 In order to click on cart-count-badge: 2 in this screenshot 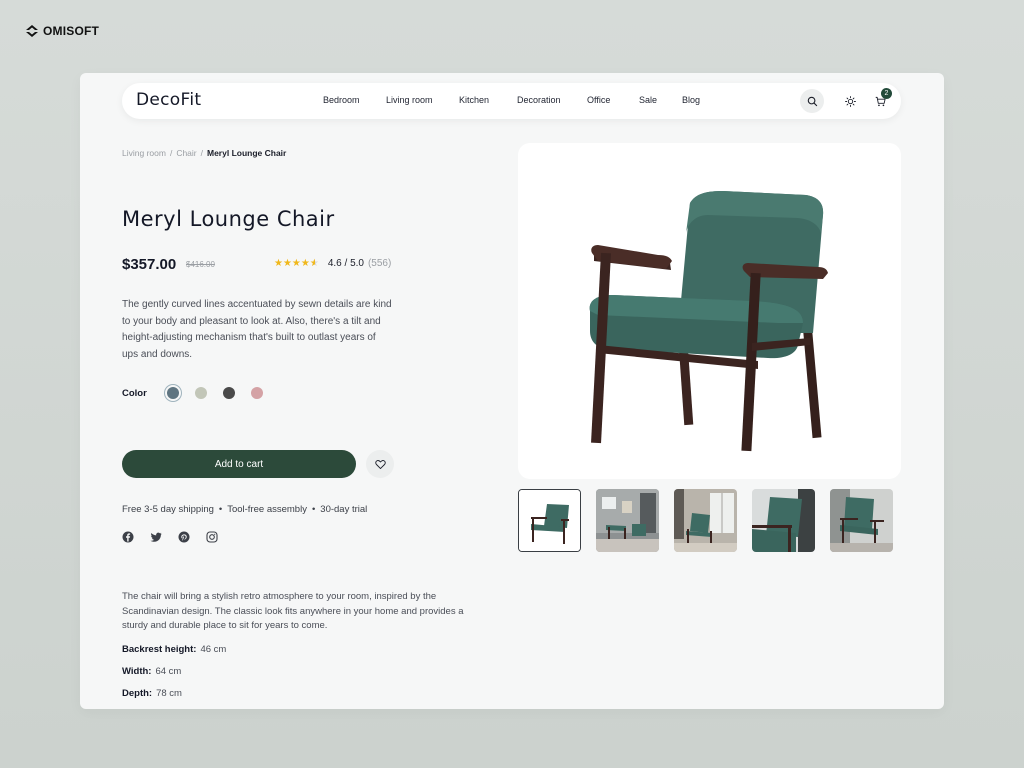, I will do `click(886, 93)`.